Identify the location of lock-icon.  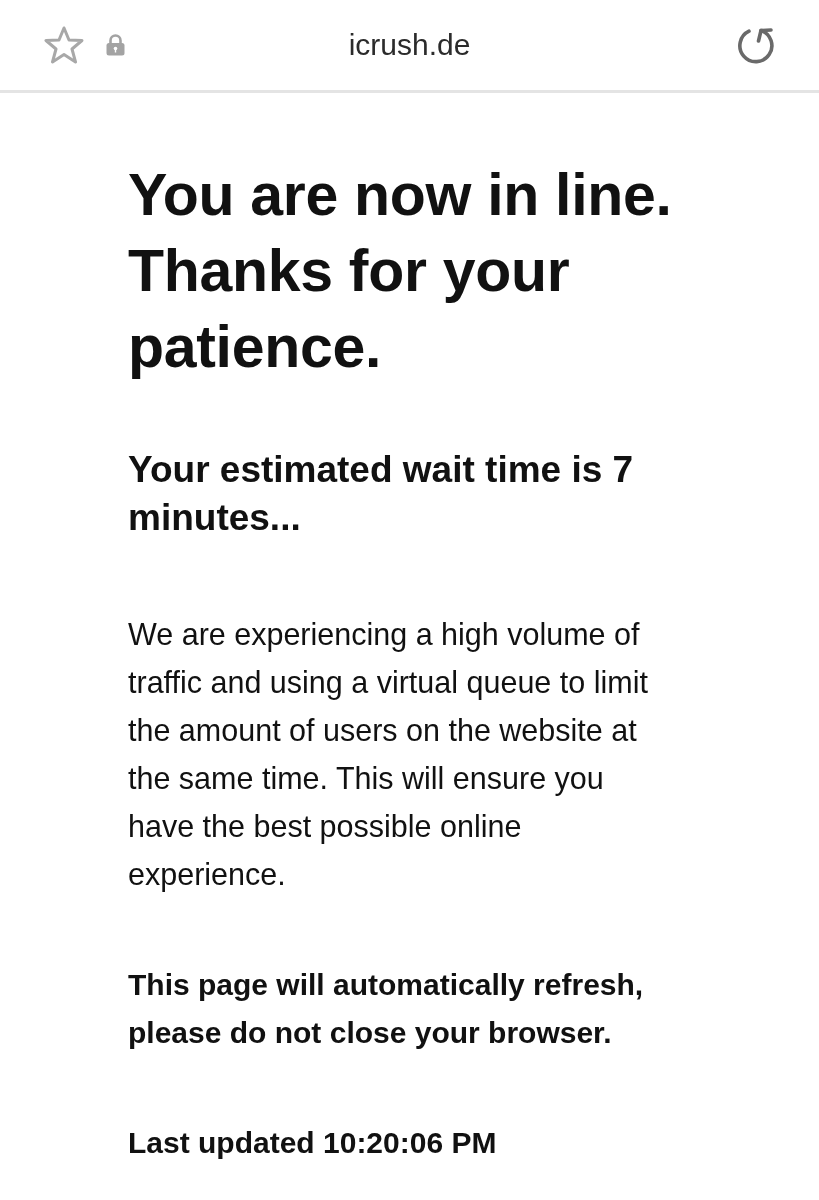
(115, 45).